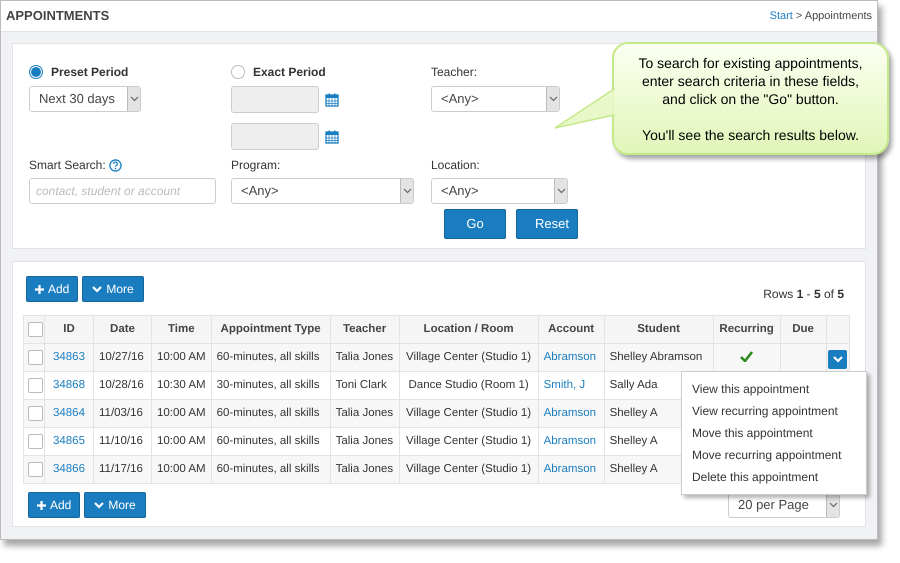 The height and width of the screenshot is (563, 900). What do you see at coordinates (85, 99) in the screenshot?
I see `period-dropdown: Next 30 days` at bounding box center [85, 99].